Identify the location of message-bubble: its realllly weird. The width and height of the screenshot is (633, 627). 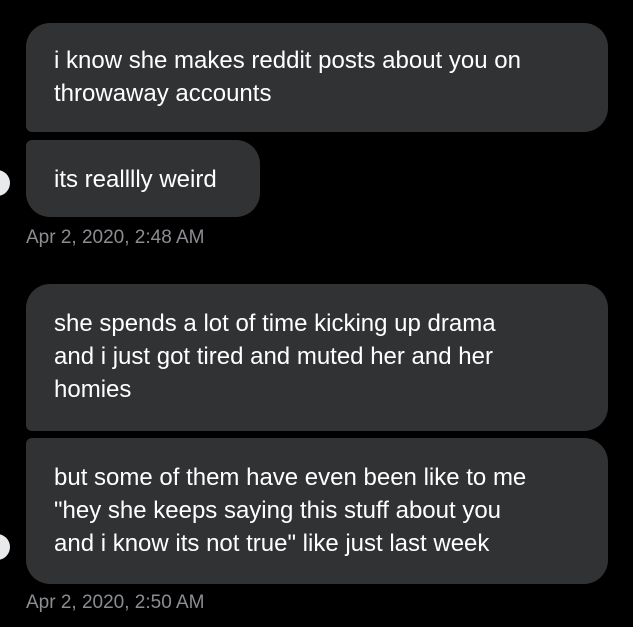
(143, 178).